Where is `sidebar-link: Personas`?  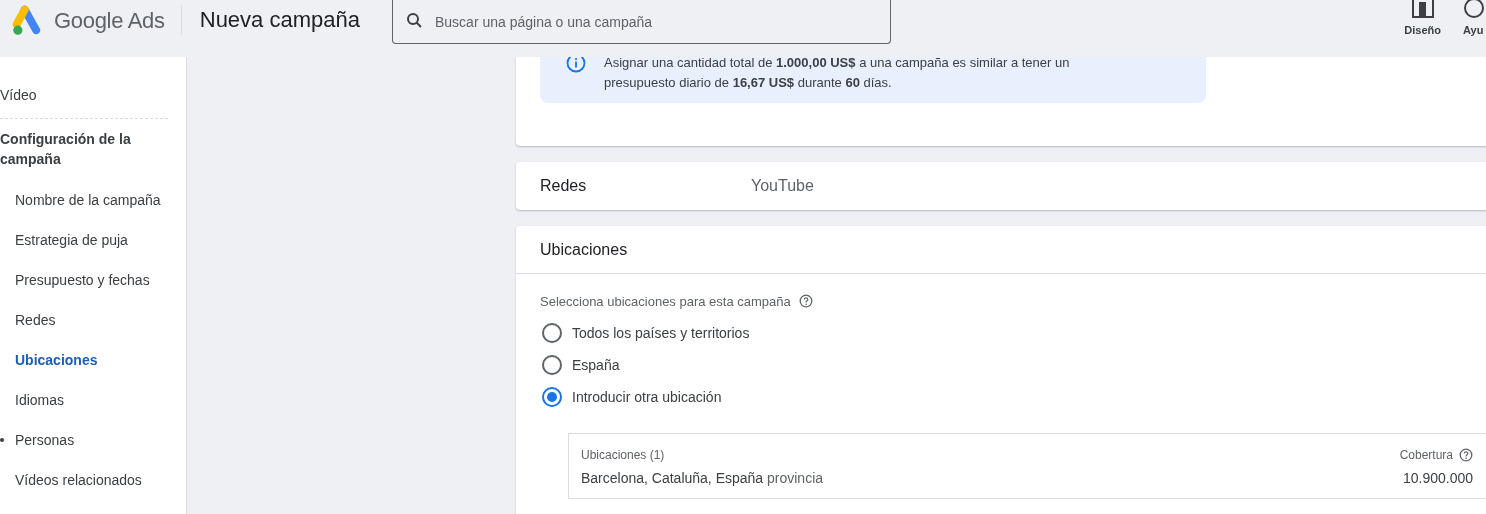
sidebar-link: Personas is located at coordinates (45, 440).